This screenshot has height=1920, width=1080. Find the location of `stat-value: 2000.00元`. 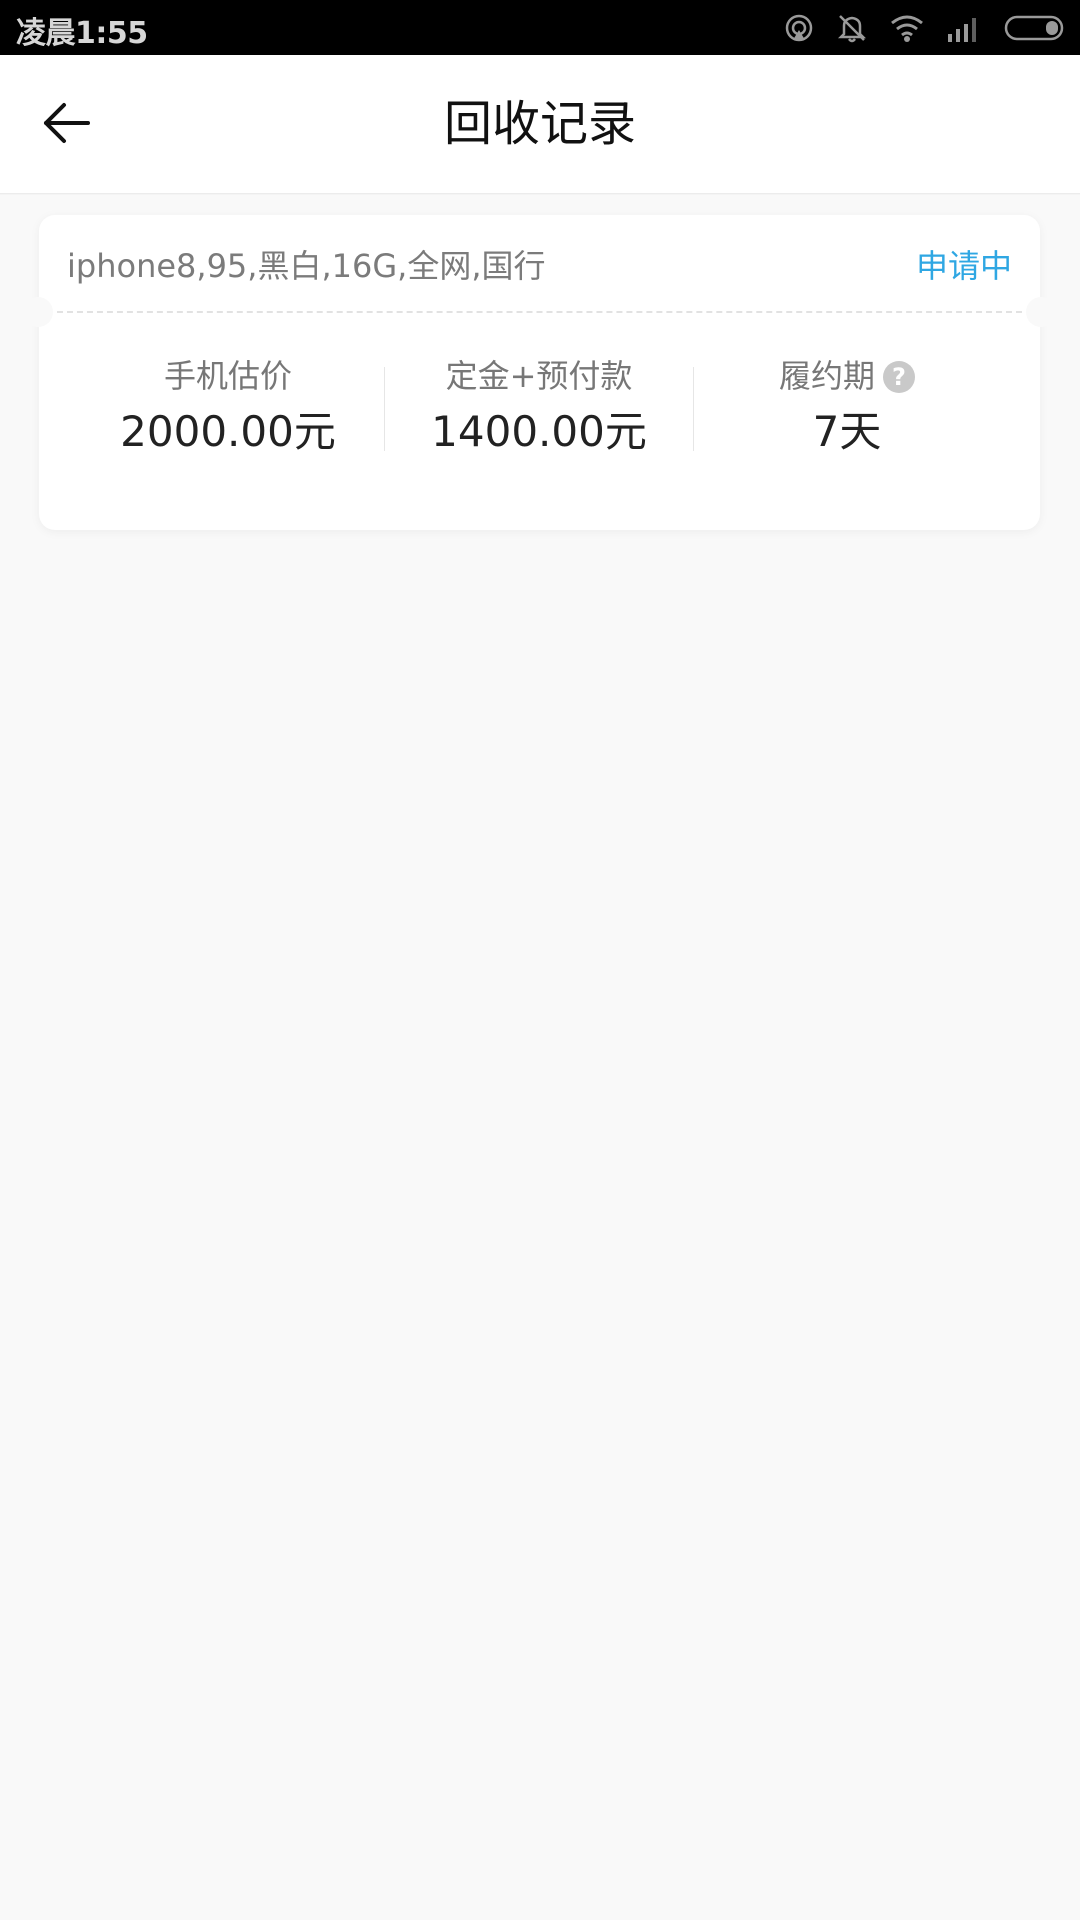

stat-value: 2000.00元 is located at coordinates (228, 431).